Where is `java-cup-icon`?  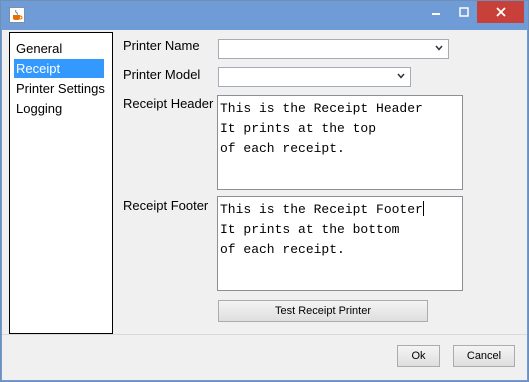 java-cup-icon is located at coordinates (17, 15).